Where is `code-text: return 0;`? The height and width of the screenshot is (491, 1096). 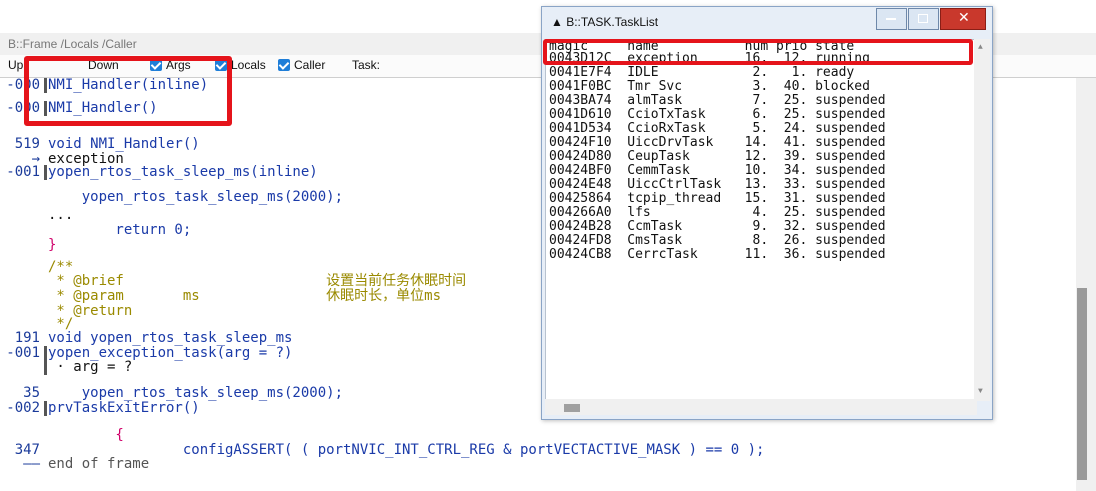
code-text: return 0; is located at coordinates (120, 230).